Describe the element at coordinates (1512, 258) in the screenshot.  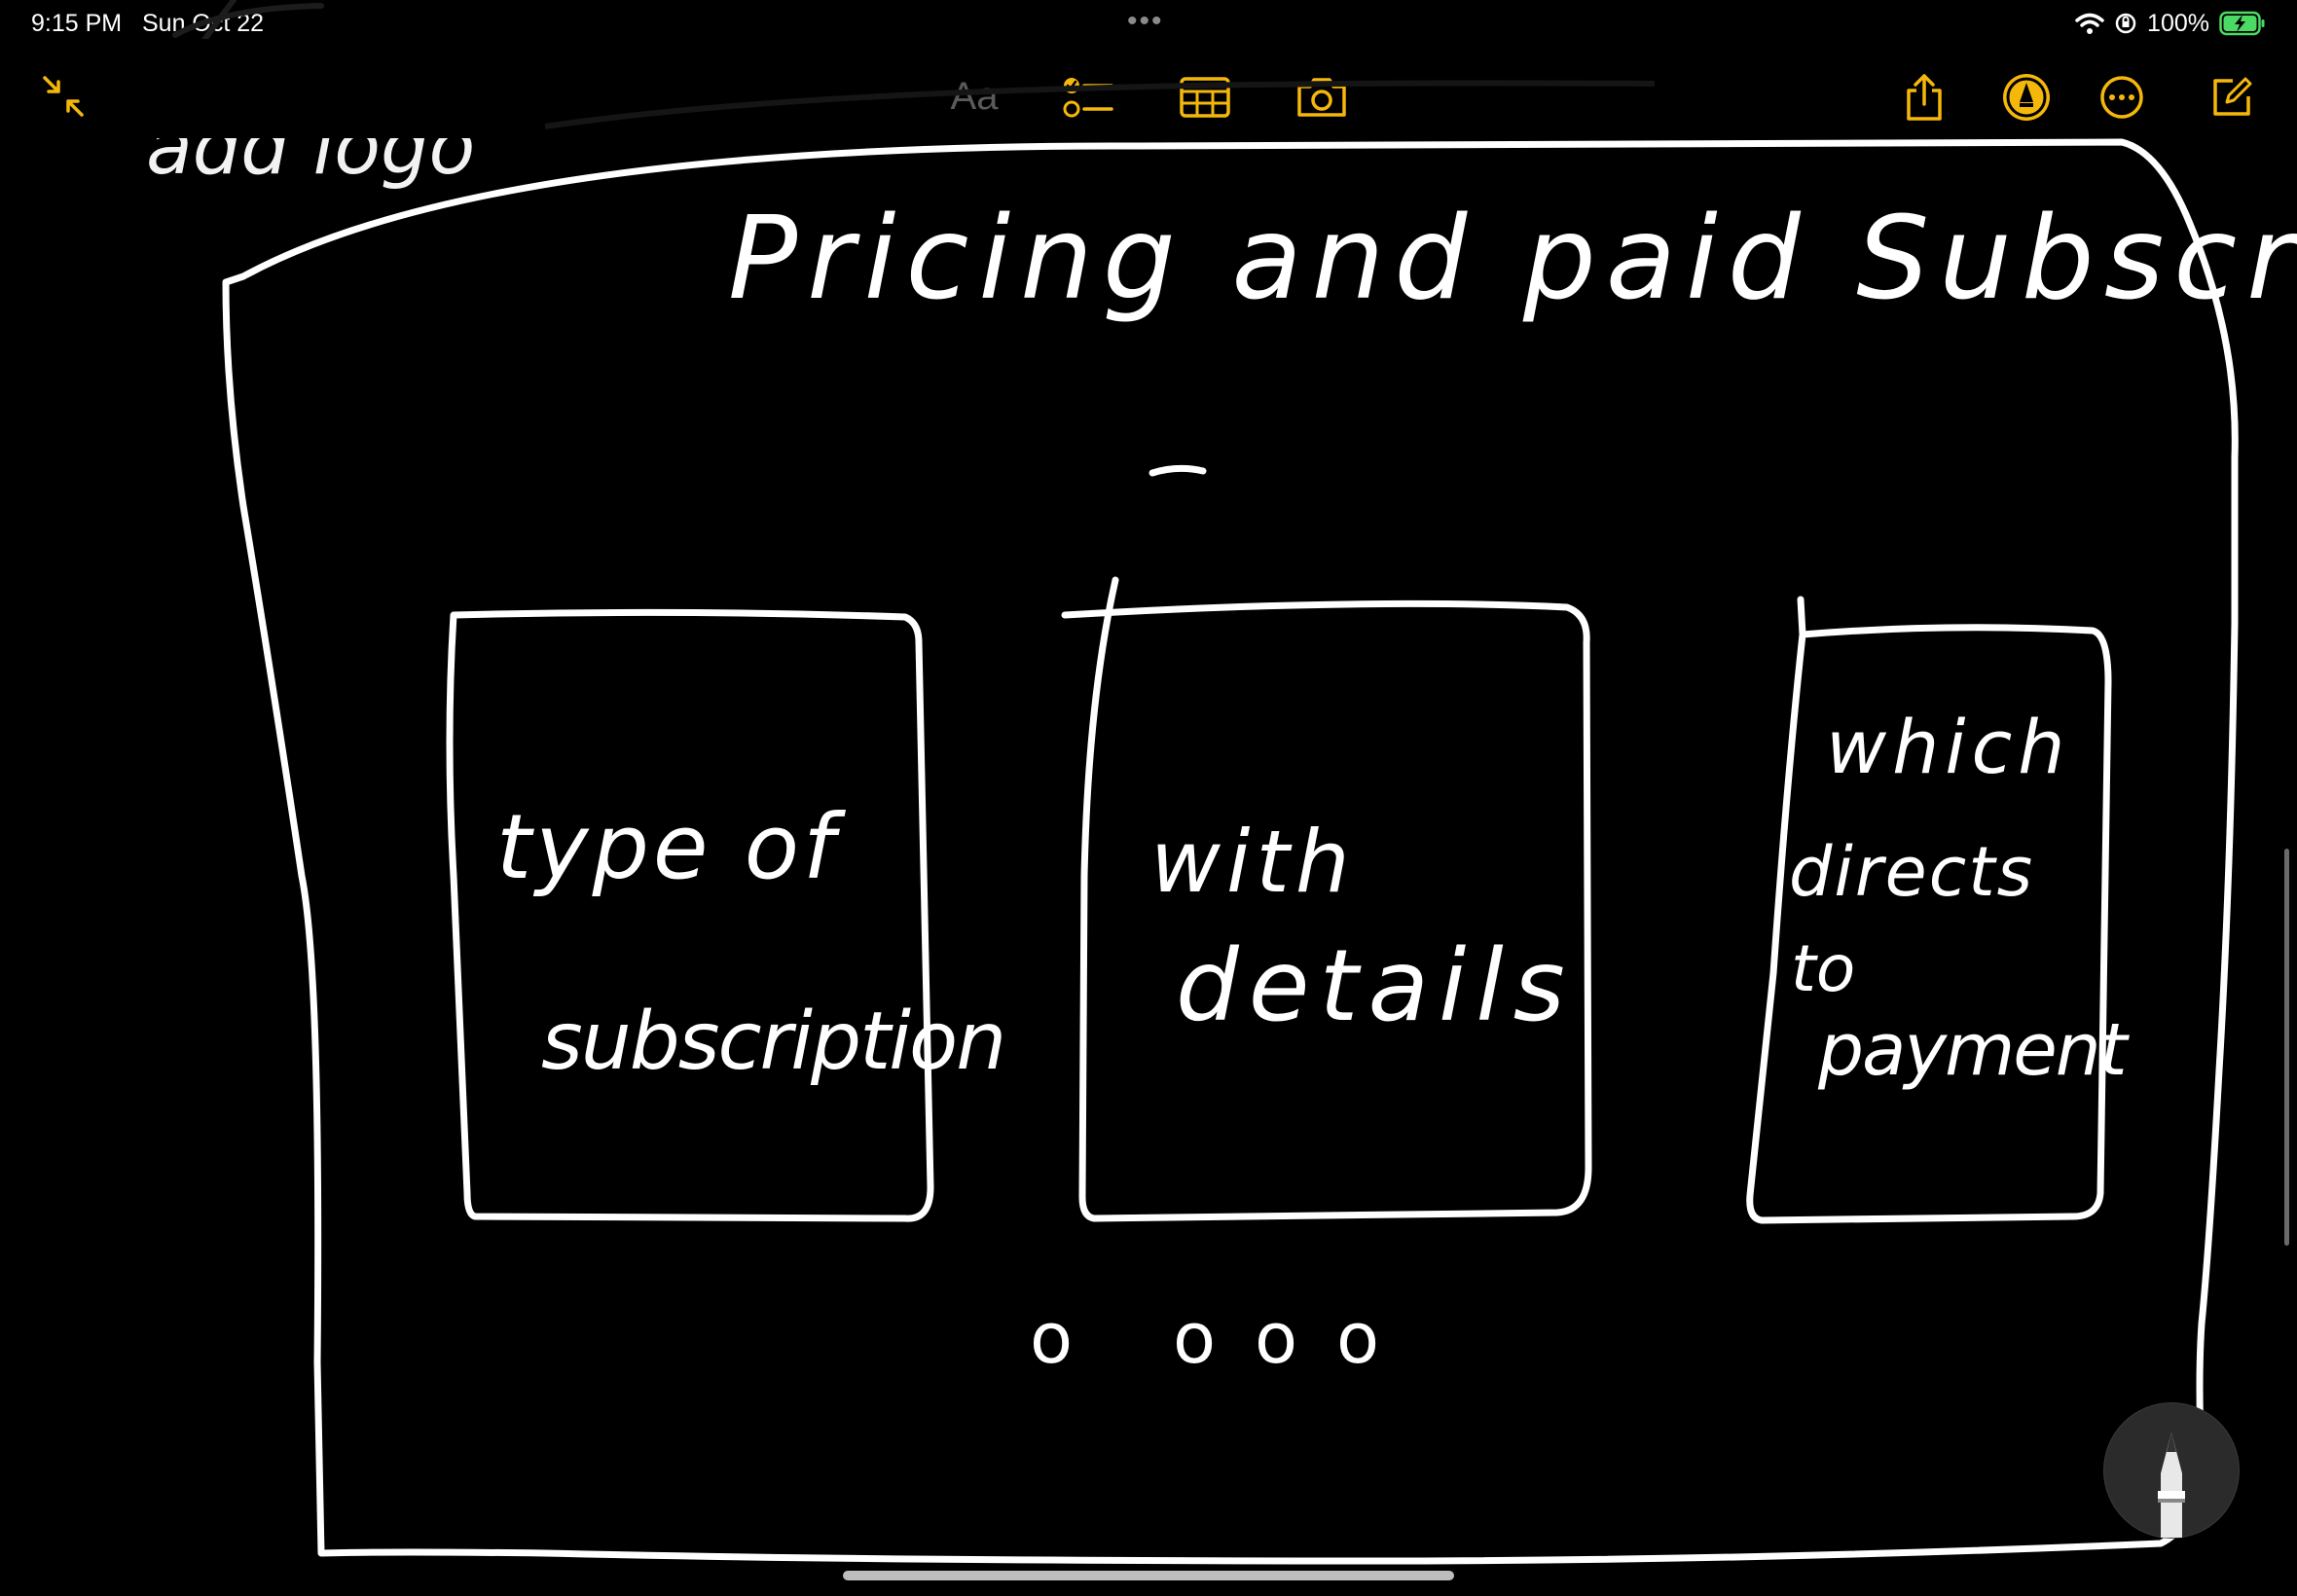
I see `note-title: Pricing and paid Subscriptio` at that location.